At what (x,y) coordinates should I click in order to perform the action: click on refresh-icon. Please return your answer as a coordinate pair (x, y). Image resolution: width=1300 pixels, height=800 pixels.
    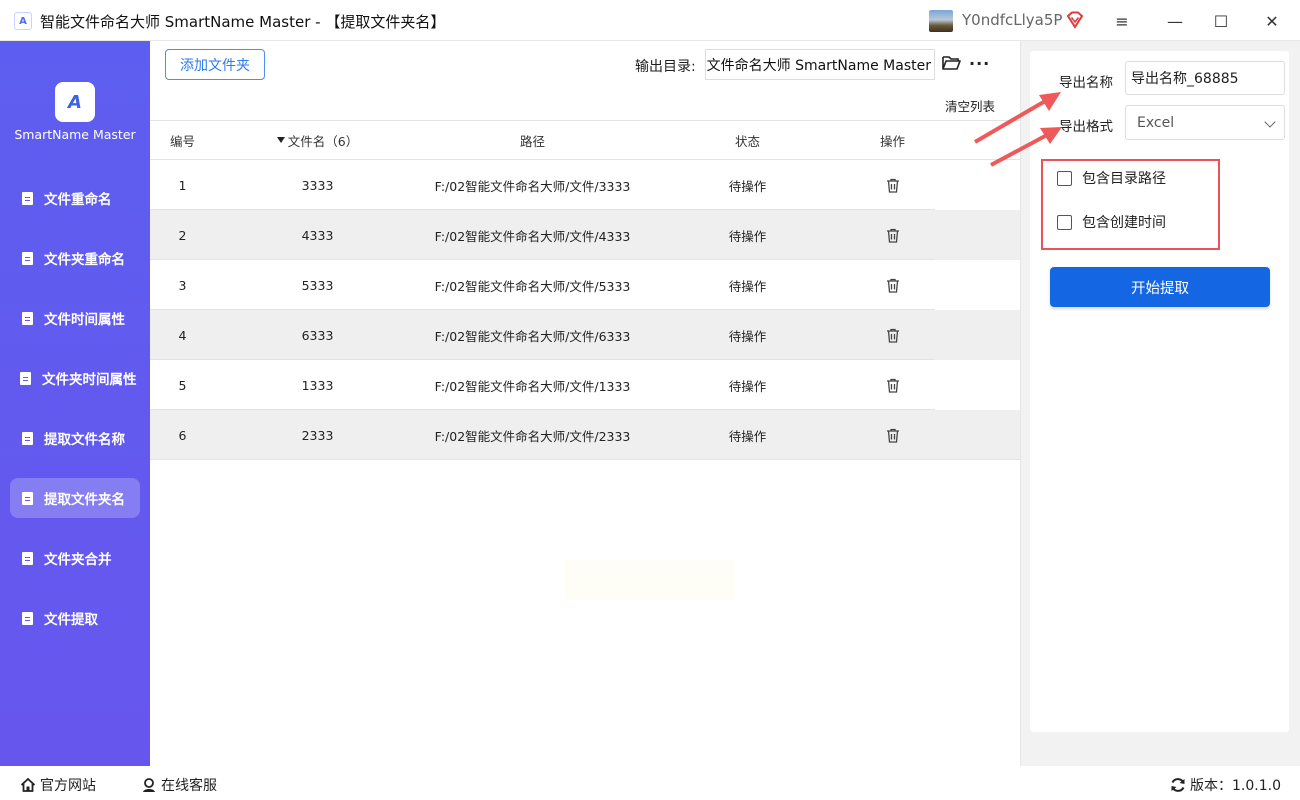
    Looking at the image, I should click on (1178, 785).